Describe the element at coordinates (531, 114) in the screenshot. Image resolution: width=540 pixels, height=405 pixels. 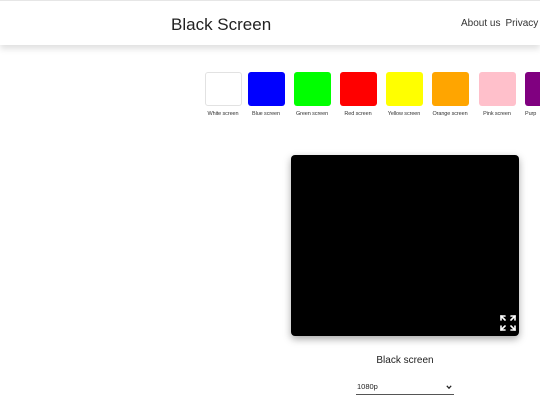
I see `swatch-label: Purp` at that location.